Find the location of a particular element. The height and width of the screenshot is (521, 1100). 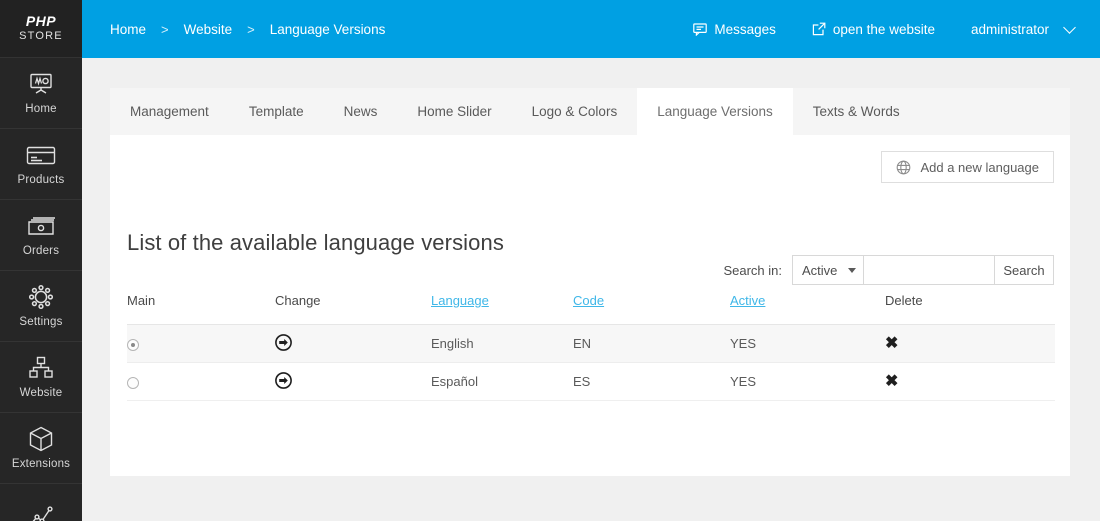

sidebar-item-orders: Orders is located at coordinates (41, 235).